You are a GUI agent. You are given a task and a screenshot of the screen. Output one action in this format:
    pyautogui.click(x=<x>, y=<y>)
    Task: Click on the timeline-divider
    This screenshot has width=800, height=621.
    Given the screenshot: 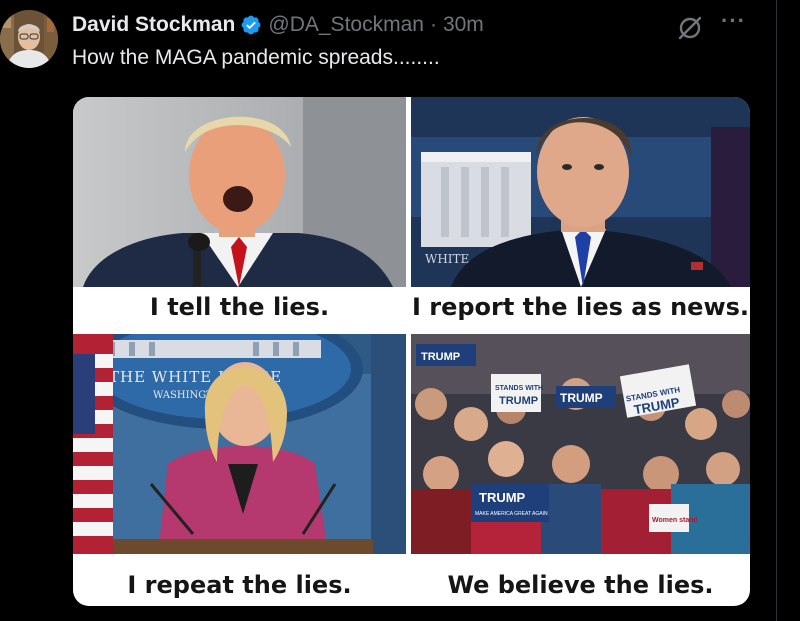 What is the action you would take?
    pyautogui.click(x=776, y=310)
    